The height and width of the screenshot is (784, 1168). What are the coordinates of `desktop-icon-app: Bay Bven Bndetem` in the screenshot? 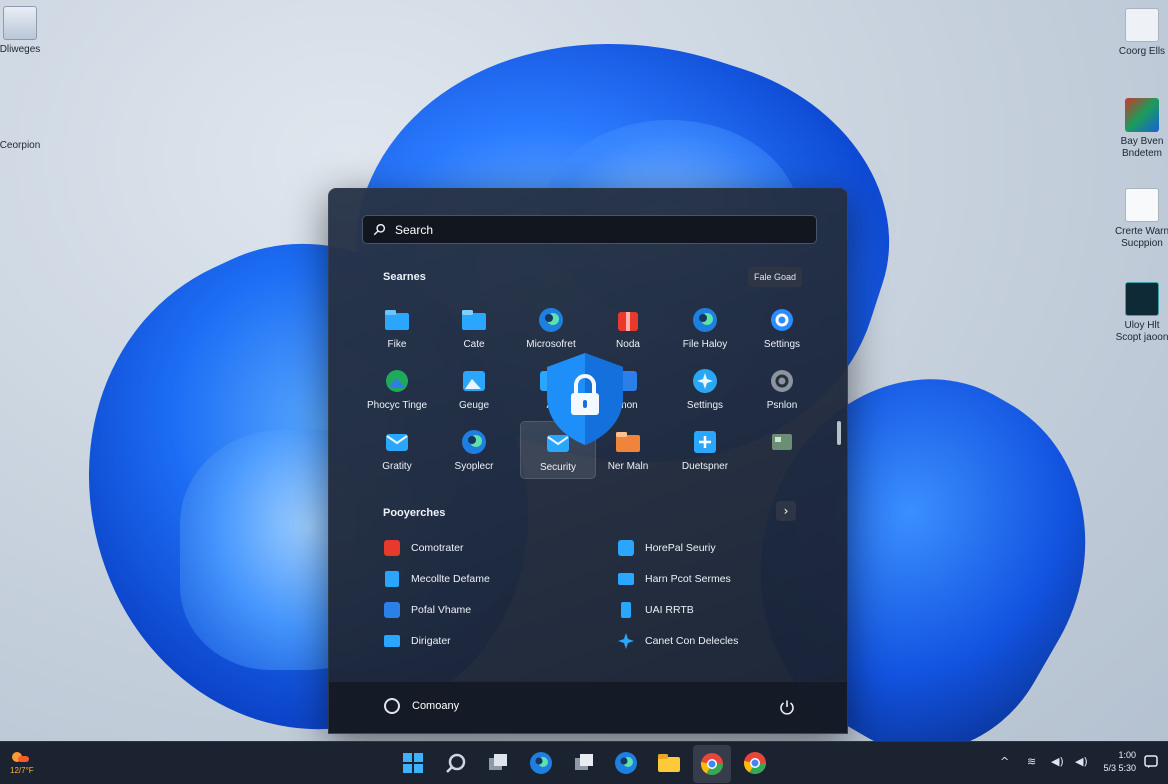 It's located at (1140, 129).